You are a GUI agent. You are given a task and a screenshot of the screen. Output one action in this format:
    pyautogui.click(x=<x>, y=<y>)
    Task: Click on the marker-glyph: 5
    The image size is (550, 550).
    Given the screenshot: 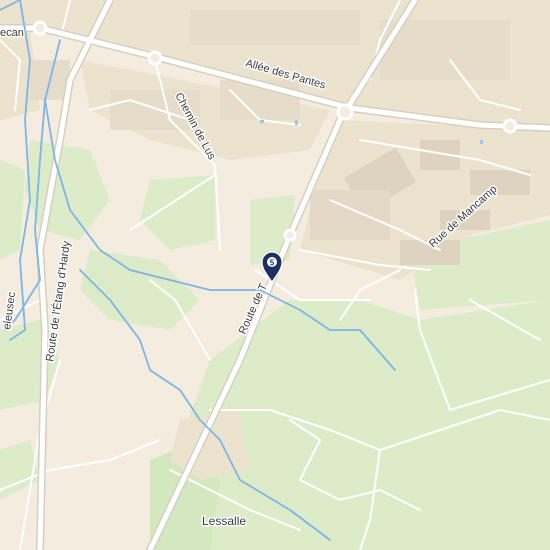 What is the action you would take?
    pyautogui.click(x=272, y=263)
    